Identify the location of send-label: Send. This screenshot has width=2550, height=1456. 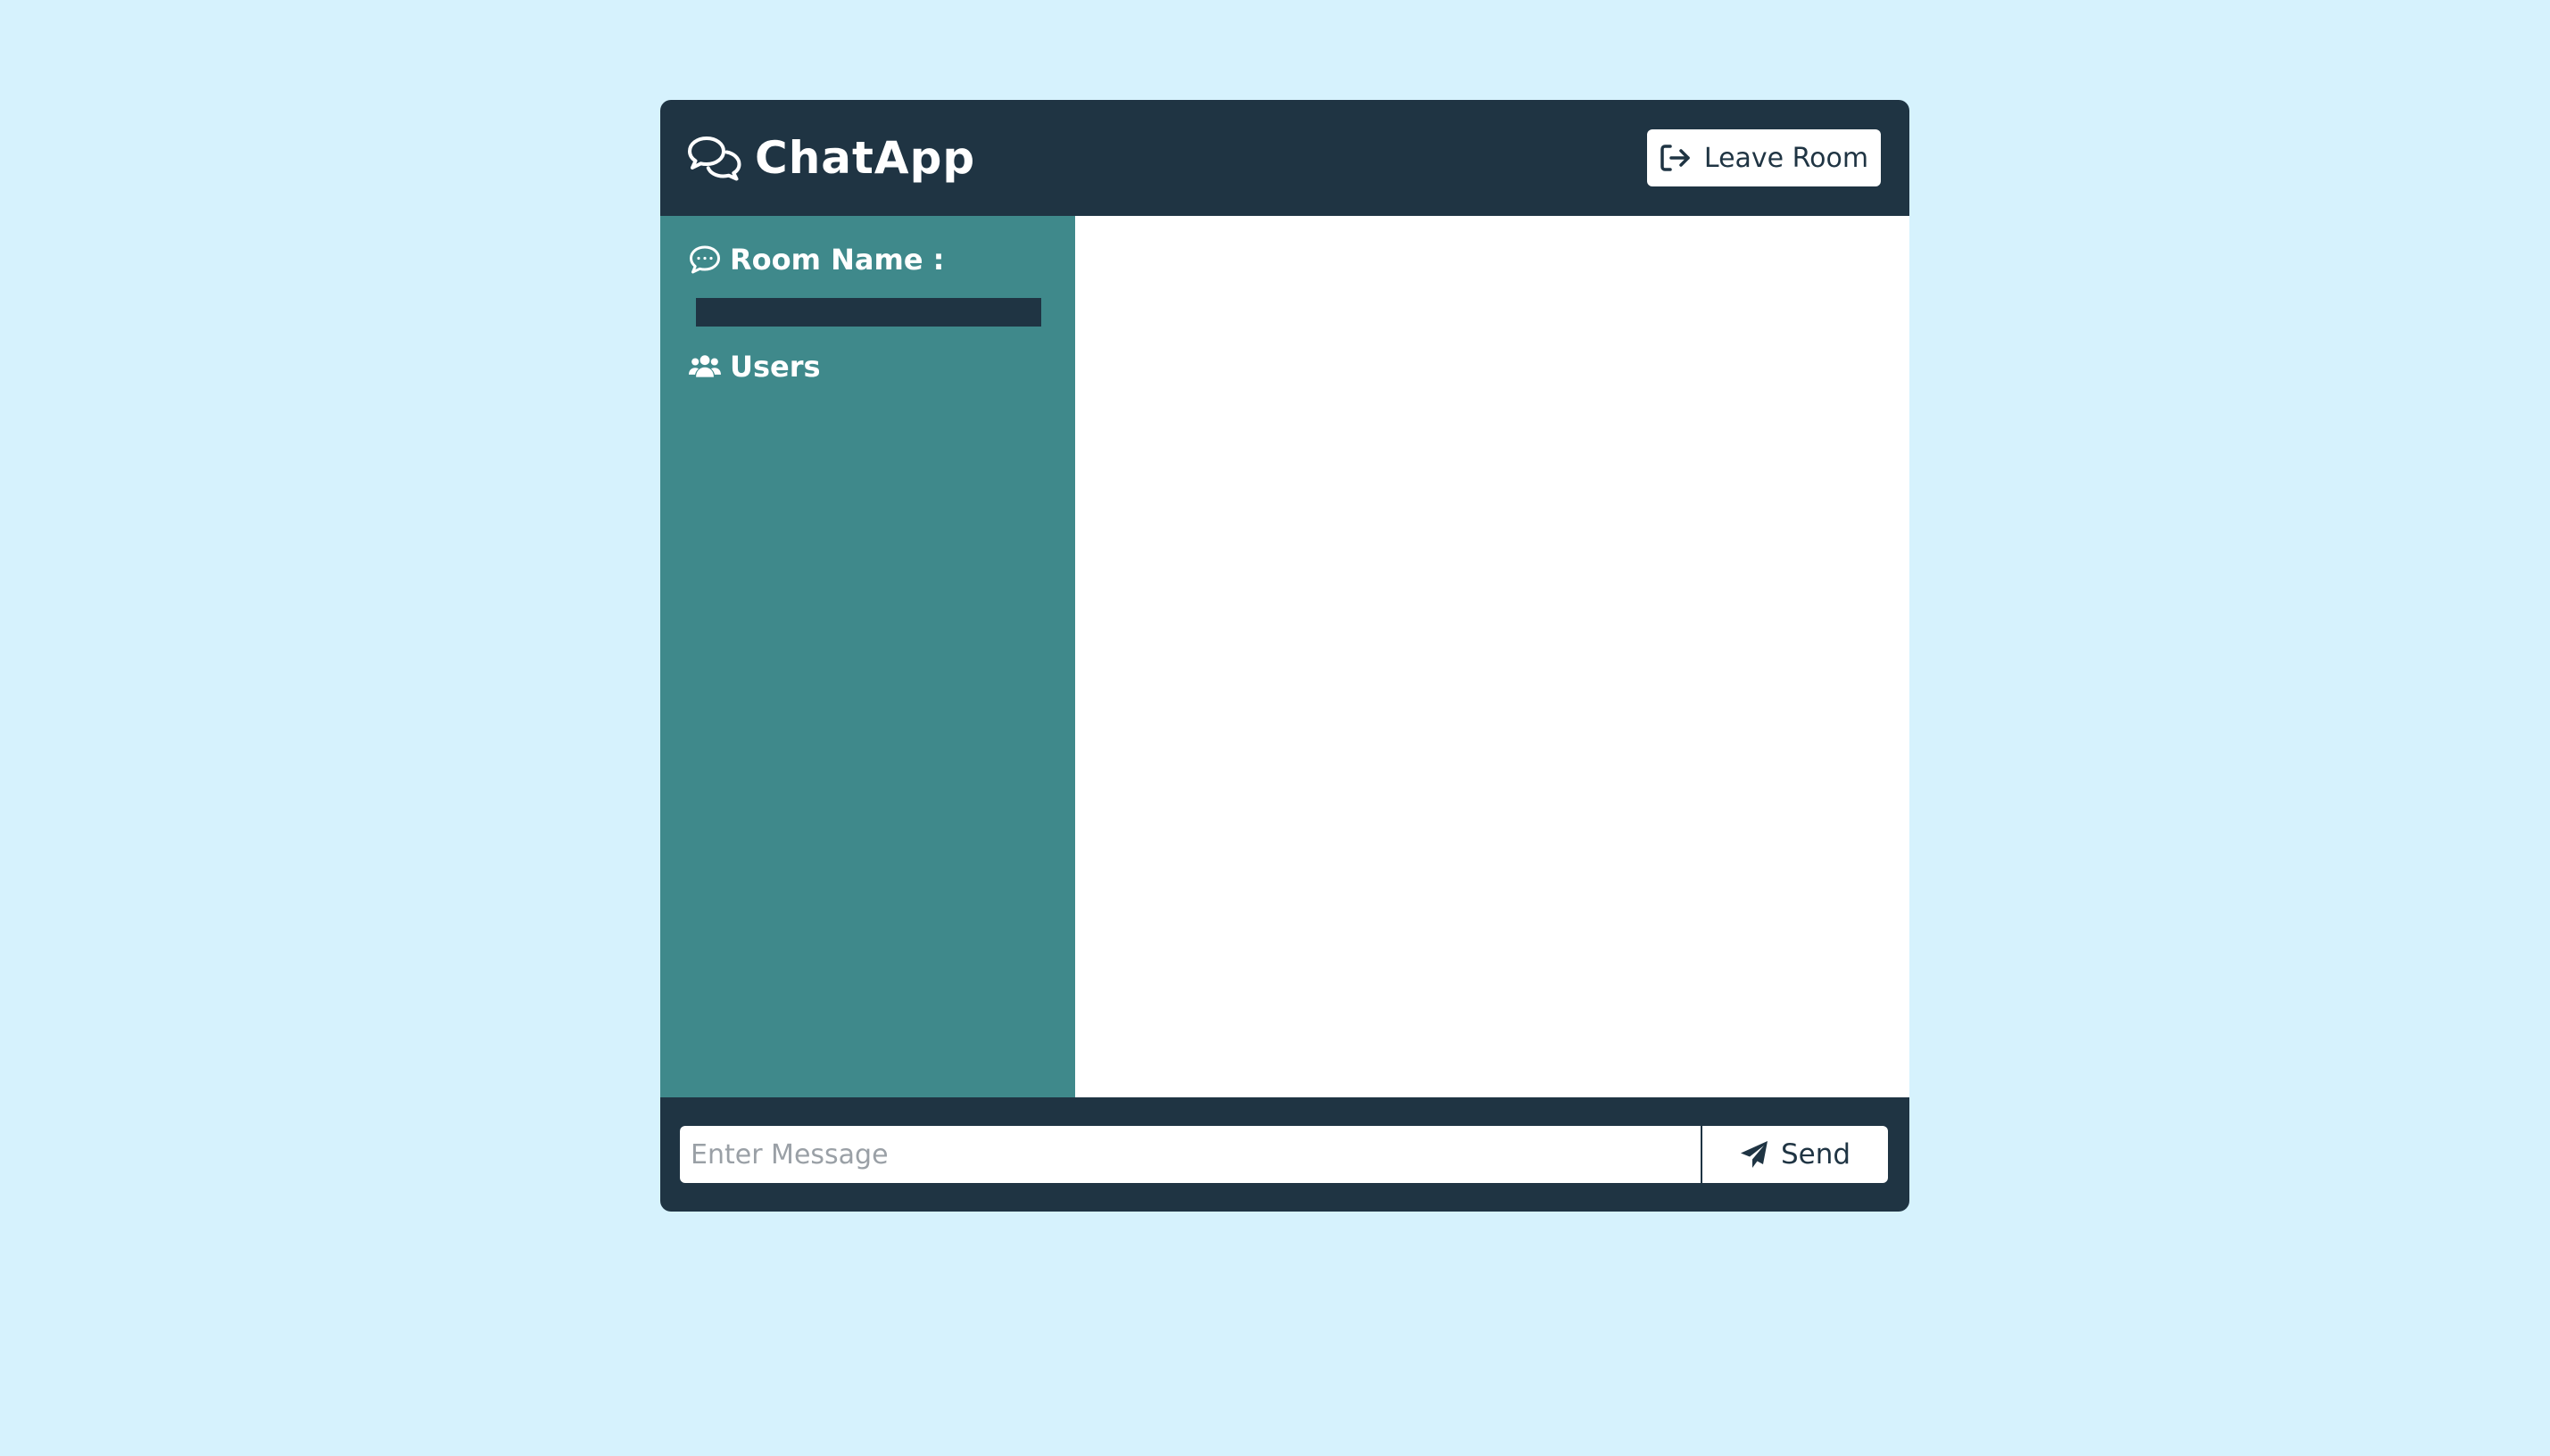
(1816, 1155).